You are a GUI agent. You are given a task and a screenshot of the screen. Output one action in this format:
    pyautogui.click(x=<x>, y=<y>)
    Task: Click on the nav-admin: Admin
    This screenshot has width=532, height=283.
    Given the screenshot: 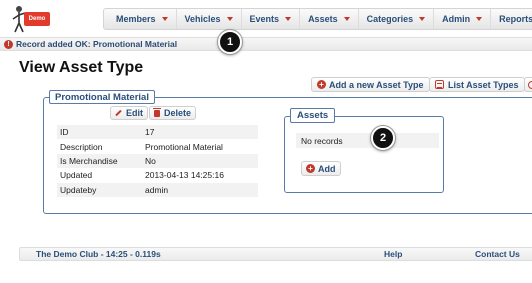 What is the action you would take?
    pyautogui.click(x=463, y=19)
    